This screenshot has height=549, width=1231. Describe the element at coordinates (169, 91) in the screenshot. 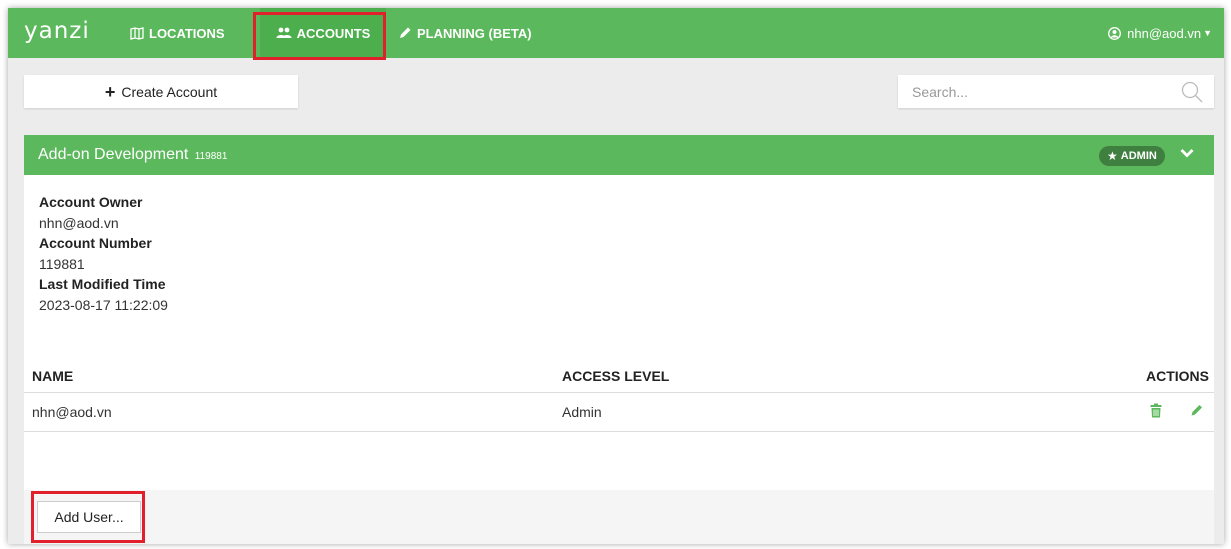

I see `create-account-label: Create Account` at that location.